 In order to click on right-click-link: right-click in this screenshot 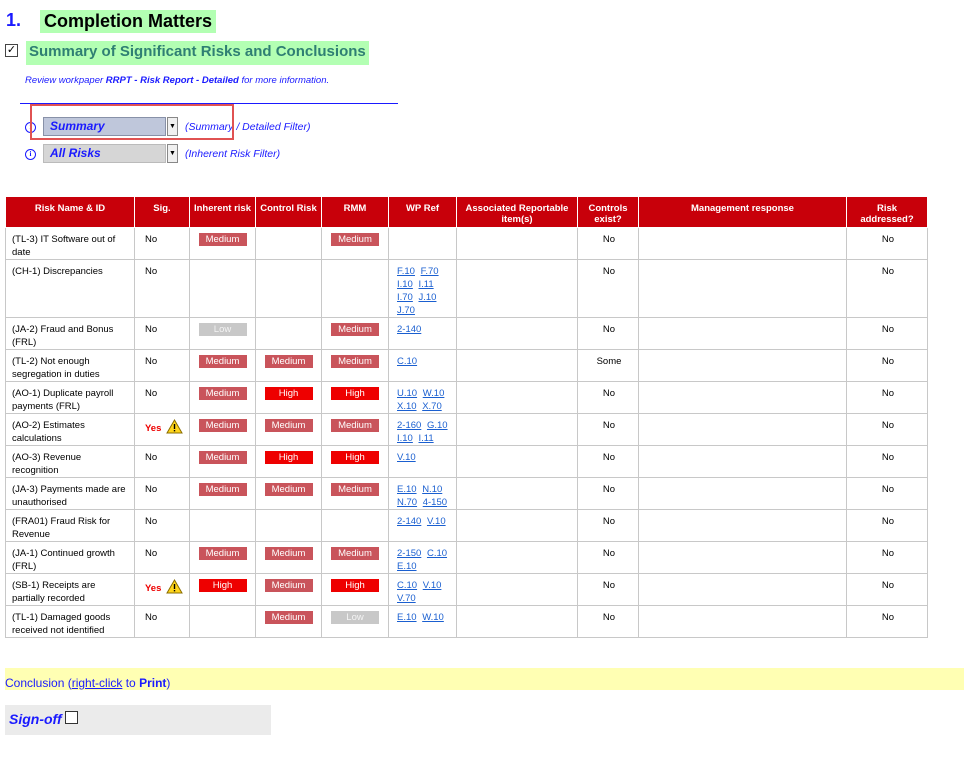, I will do `click(97, 683)`.